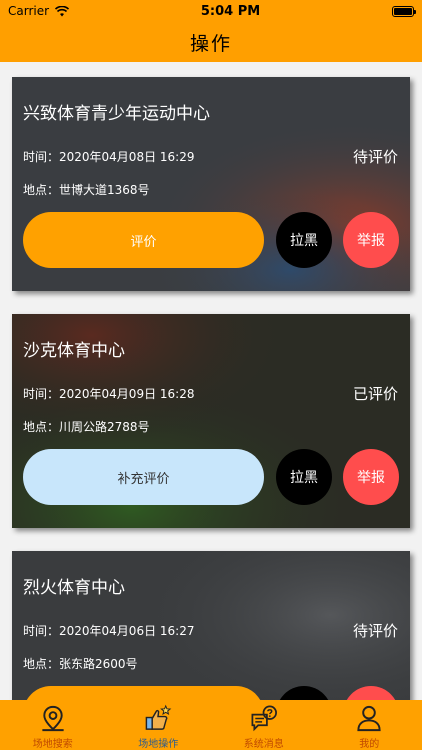 Image resolution: width=422 pixels, height=750 pixels. I want to click on carrier-label: Carrier, so click(29, 11).